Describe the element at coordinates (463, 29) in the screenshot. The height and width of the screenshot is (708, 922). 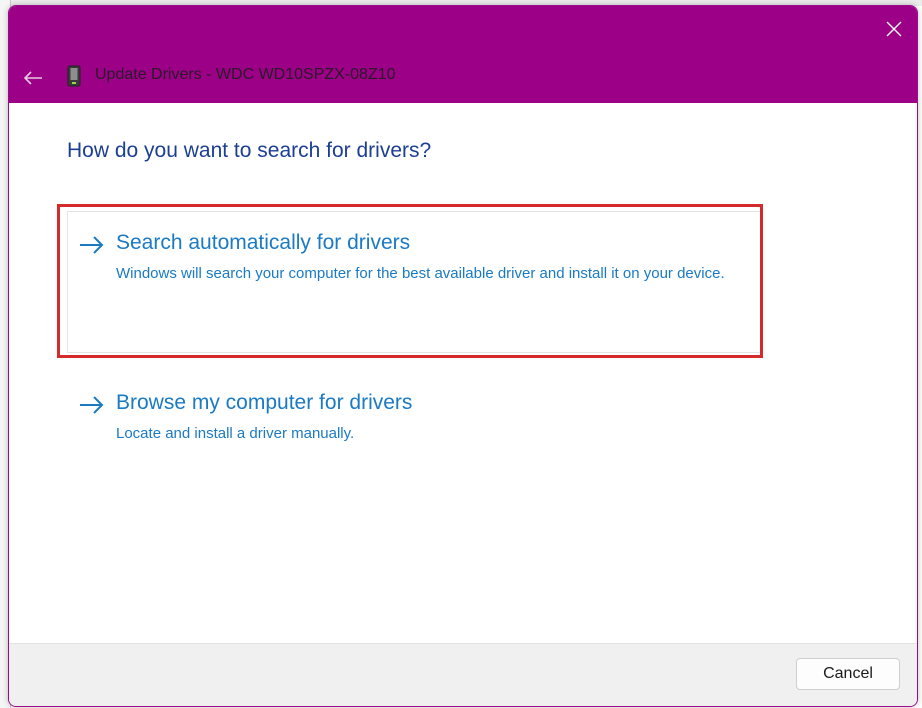
I see `title-bar` at that location.